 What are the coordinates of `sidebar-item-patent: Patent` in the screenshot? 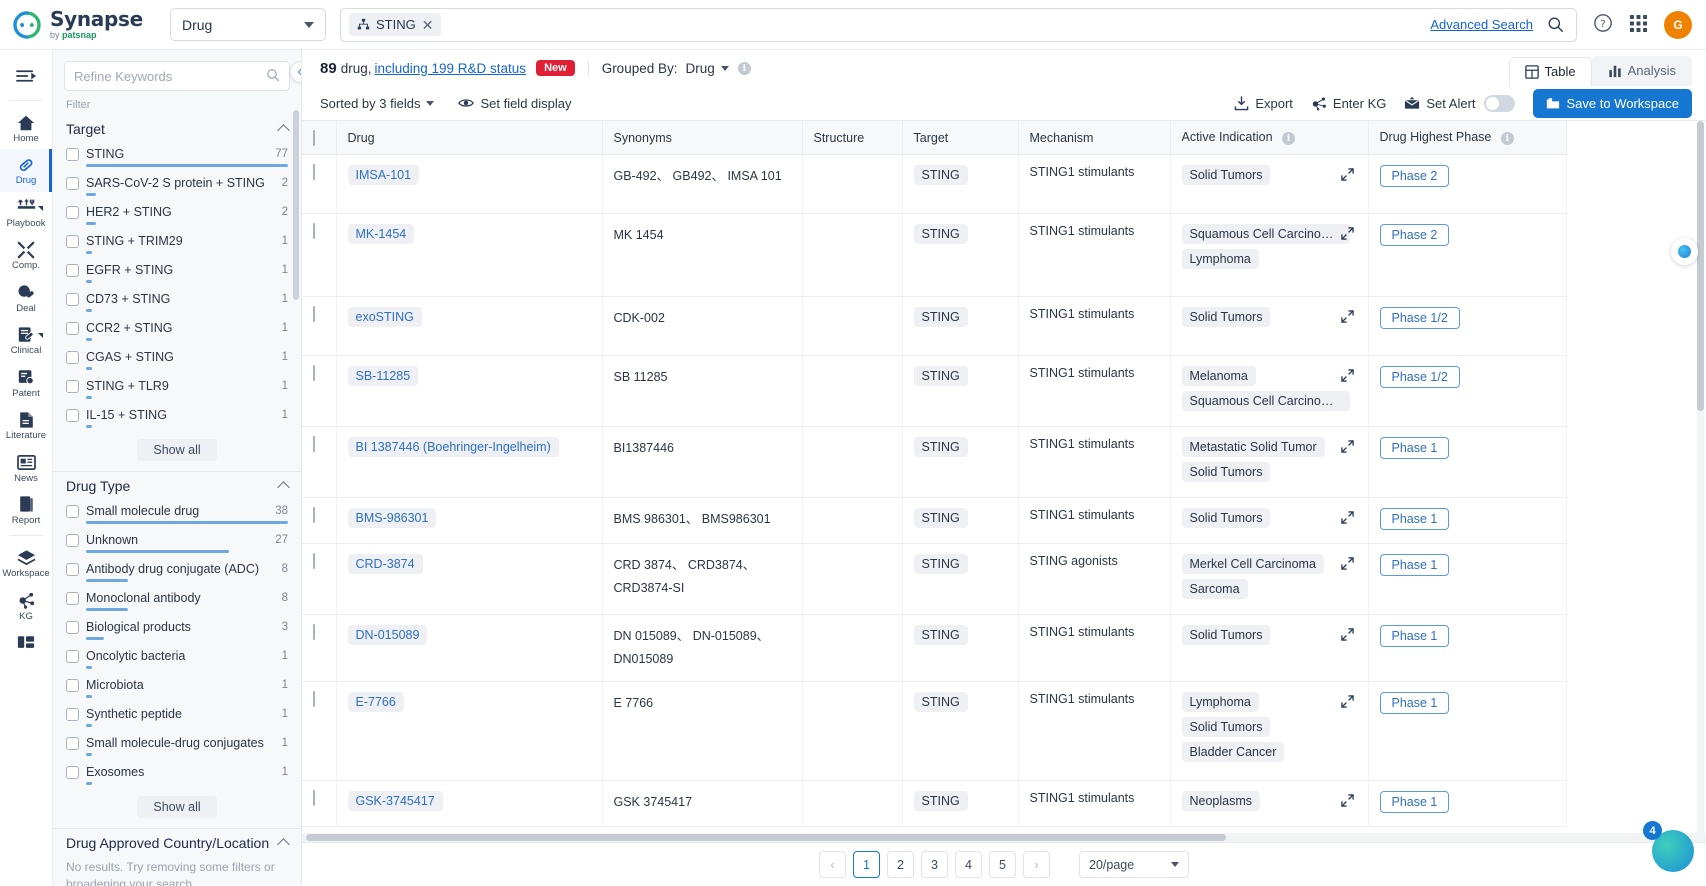 It's located at (26, 383).